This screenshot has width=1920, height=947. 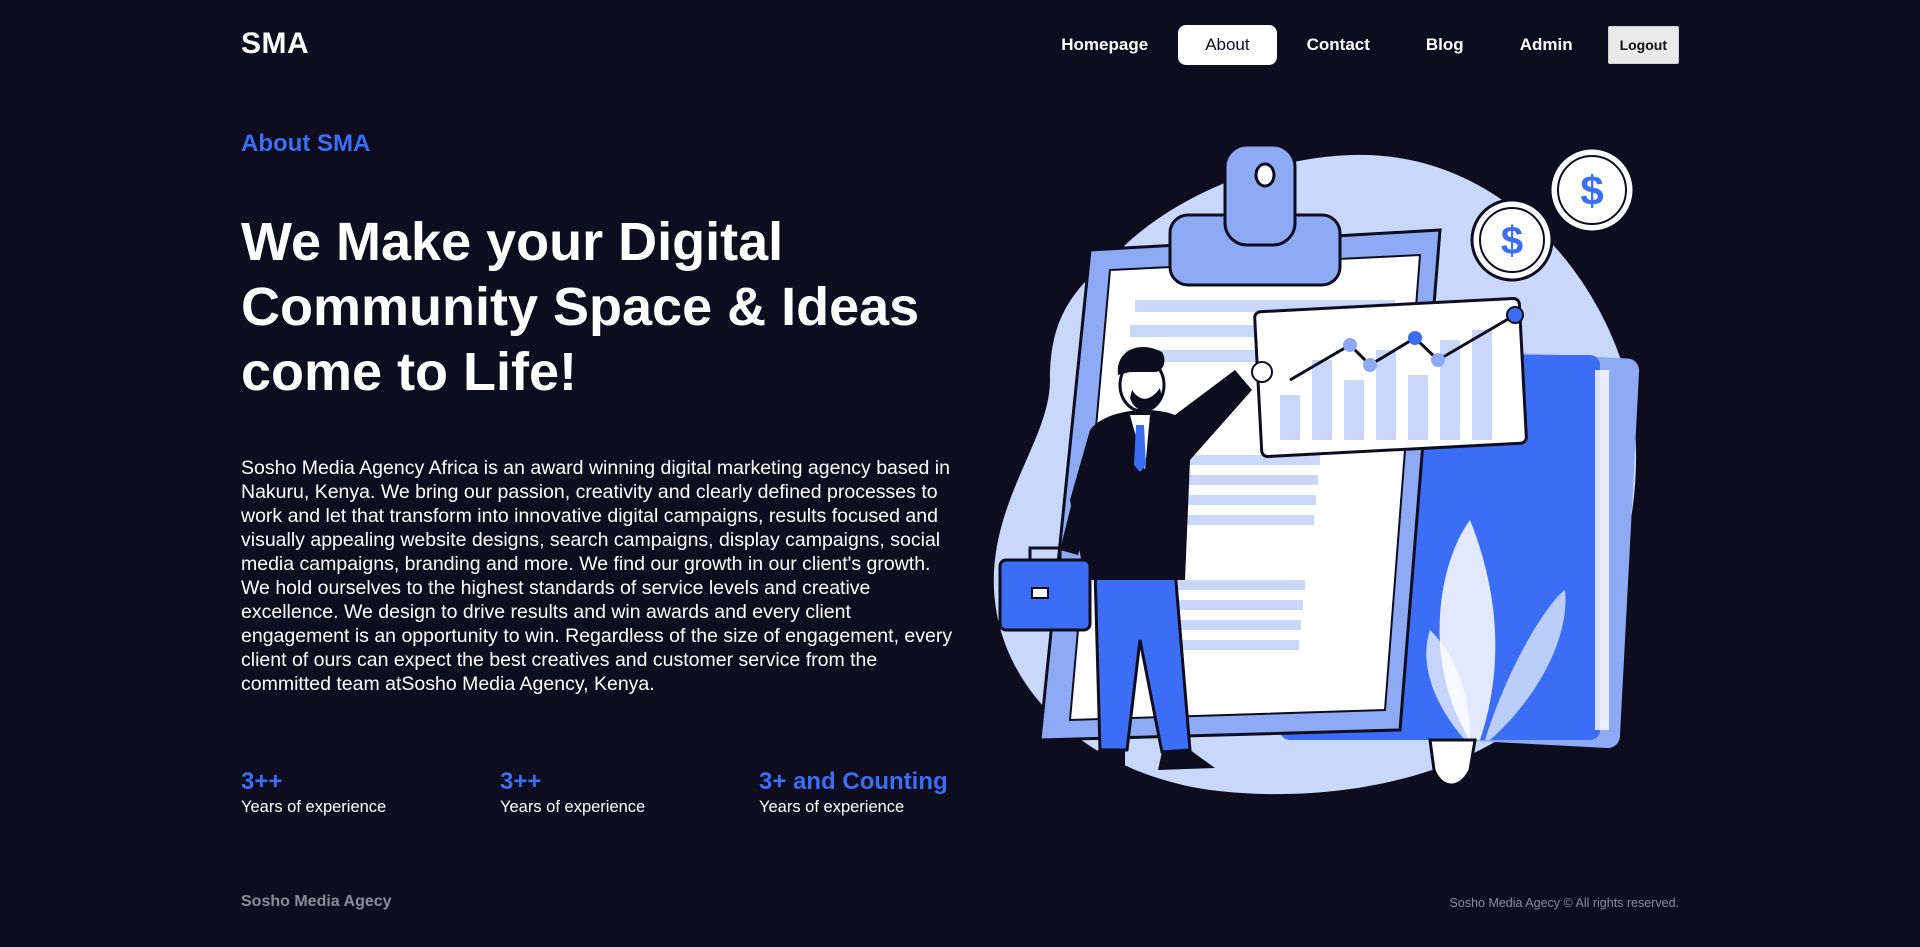 What do you see at coordinates (1452, 762) in the screenshot?
I see `plant-pot` at bounding box center [1452, 762].